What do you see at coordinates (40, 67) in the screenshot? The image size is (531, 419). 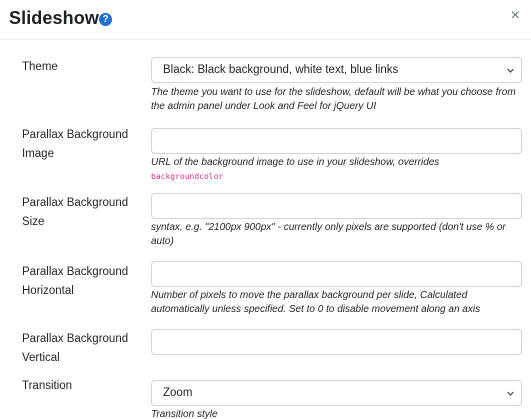 I see `theme-label: Theme` at bounding box center [40, 67].